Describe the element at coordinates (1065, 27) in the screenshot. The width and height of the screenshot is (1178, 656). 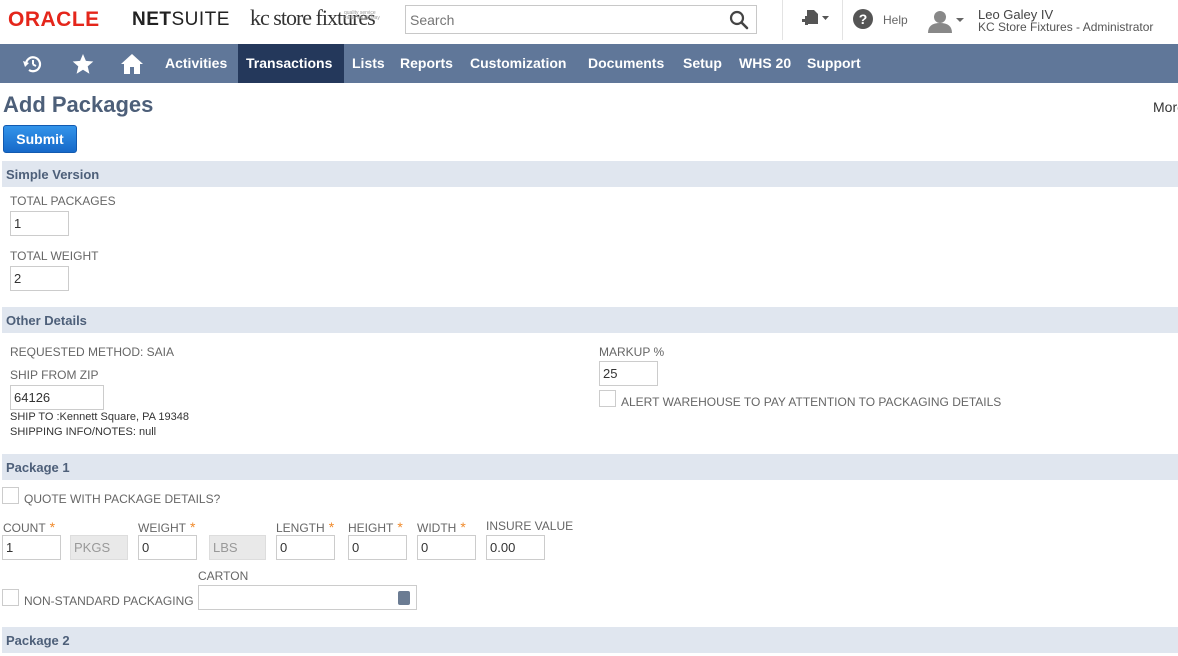
I see `user-role: KC Store Fixtures - Administrator` at that location.